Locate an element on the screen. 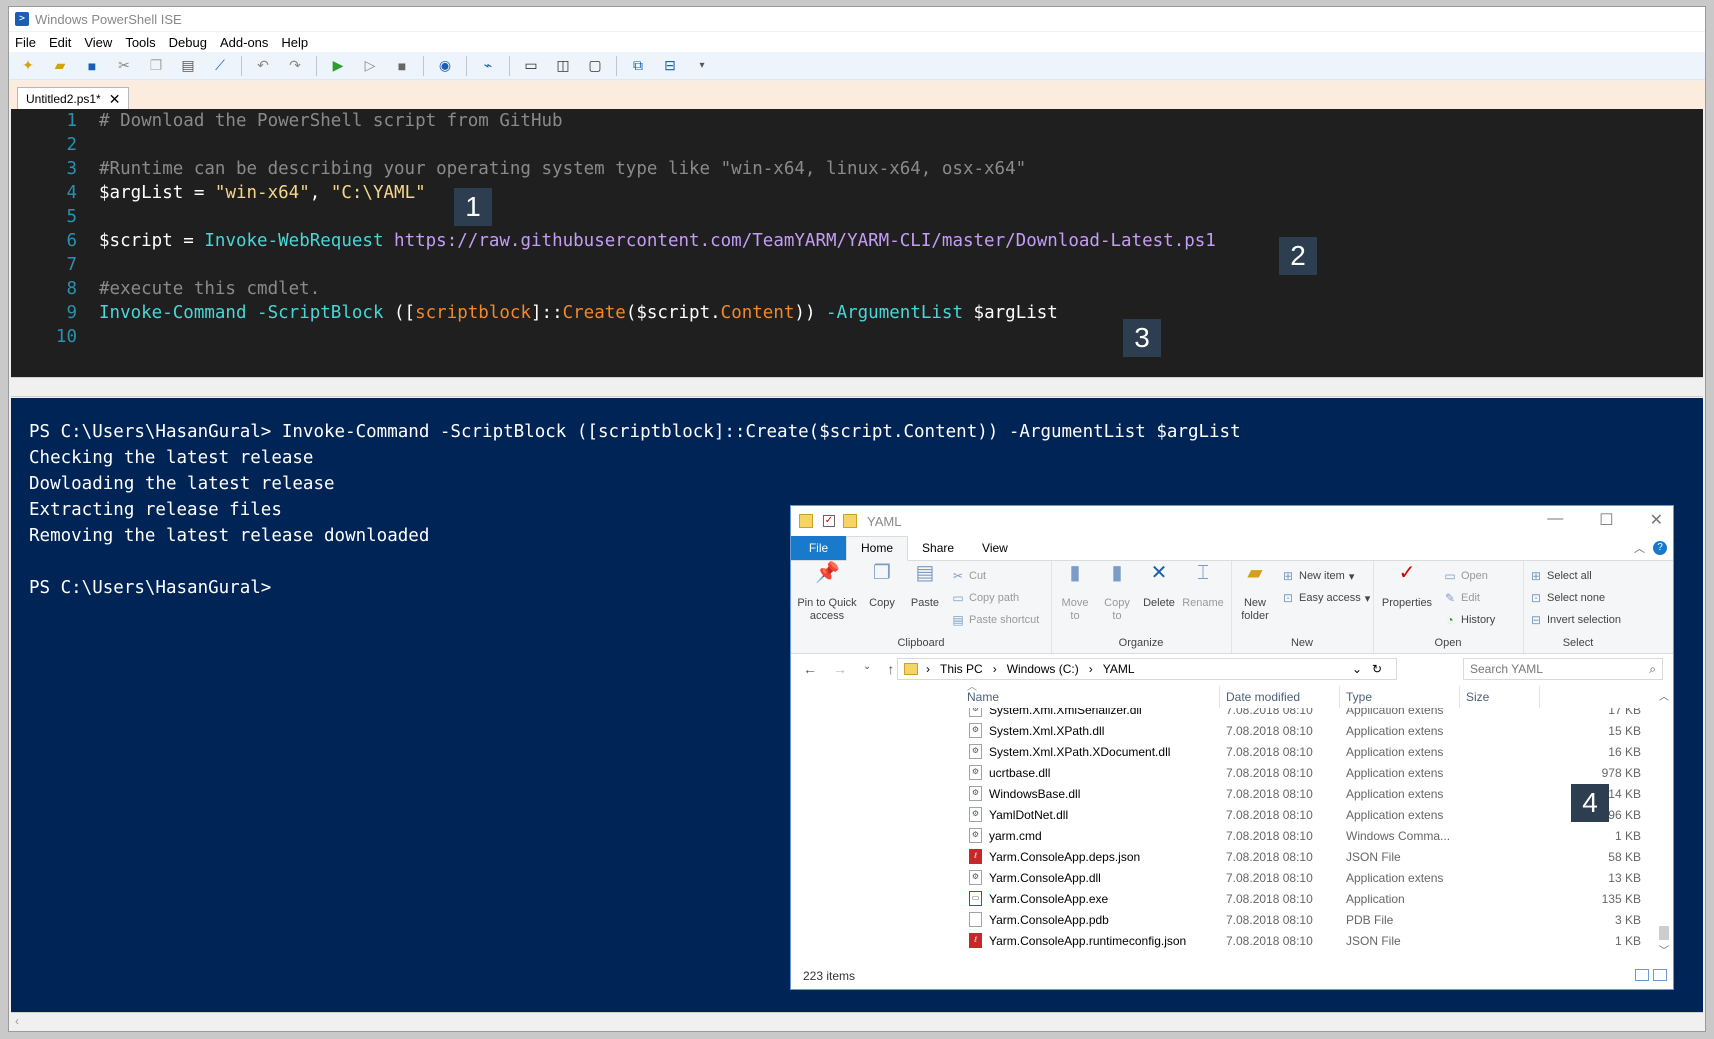 This screenshot has width=1714, height=1039. tab-view: View is located at coordinates (995, 548).